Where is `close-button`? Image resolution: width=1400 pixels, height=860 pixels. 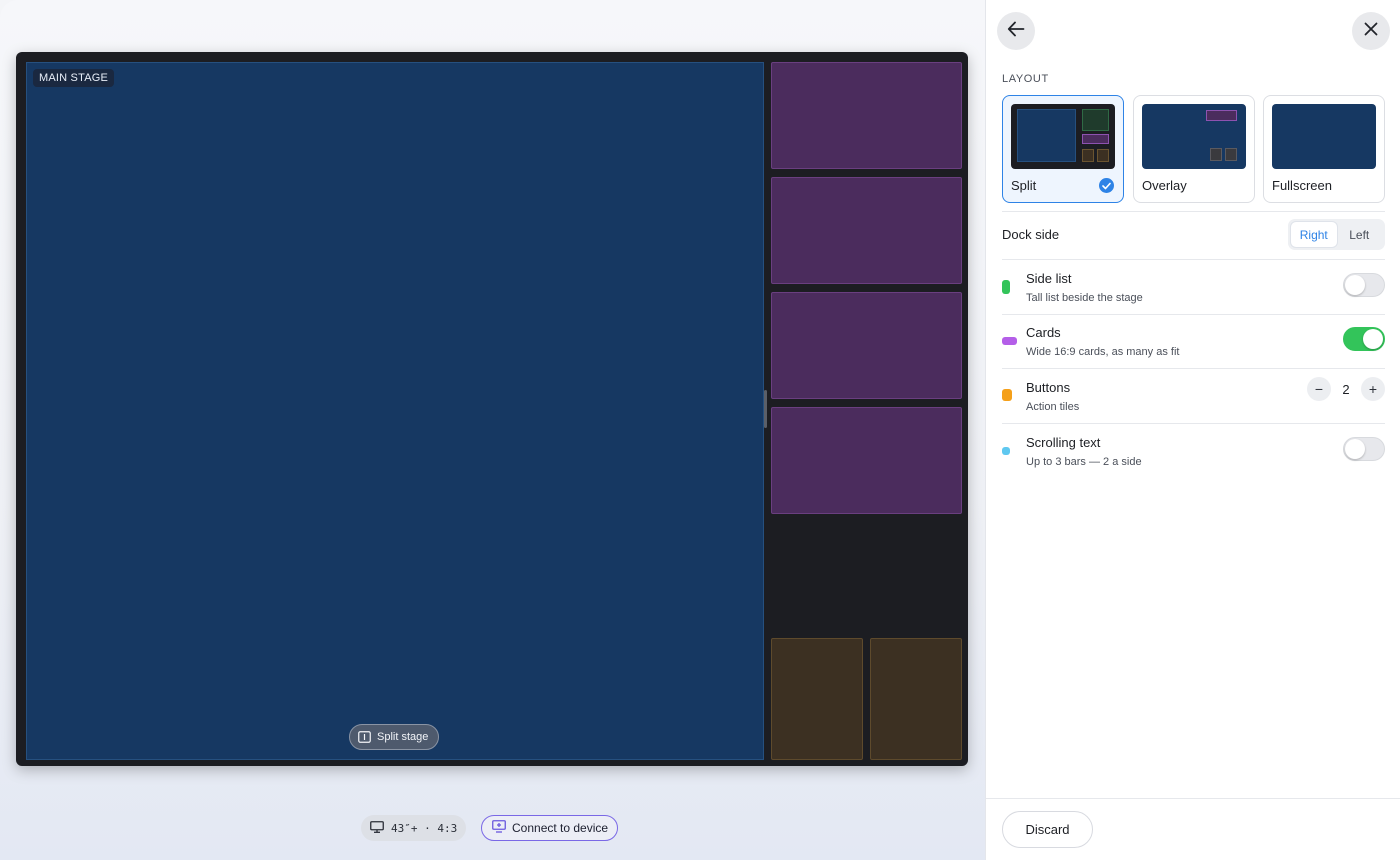 close-button is located at coordinates (1371, 31).